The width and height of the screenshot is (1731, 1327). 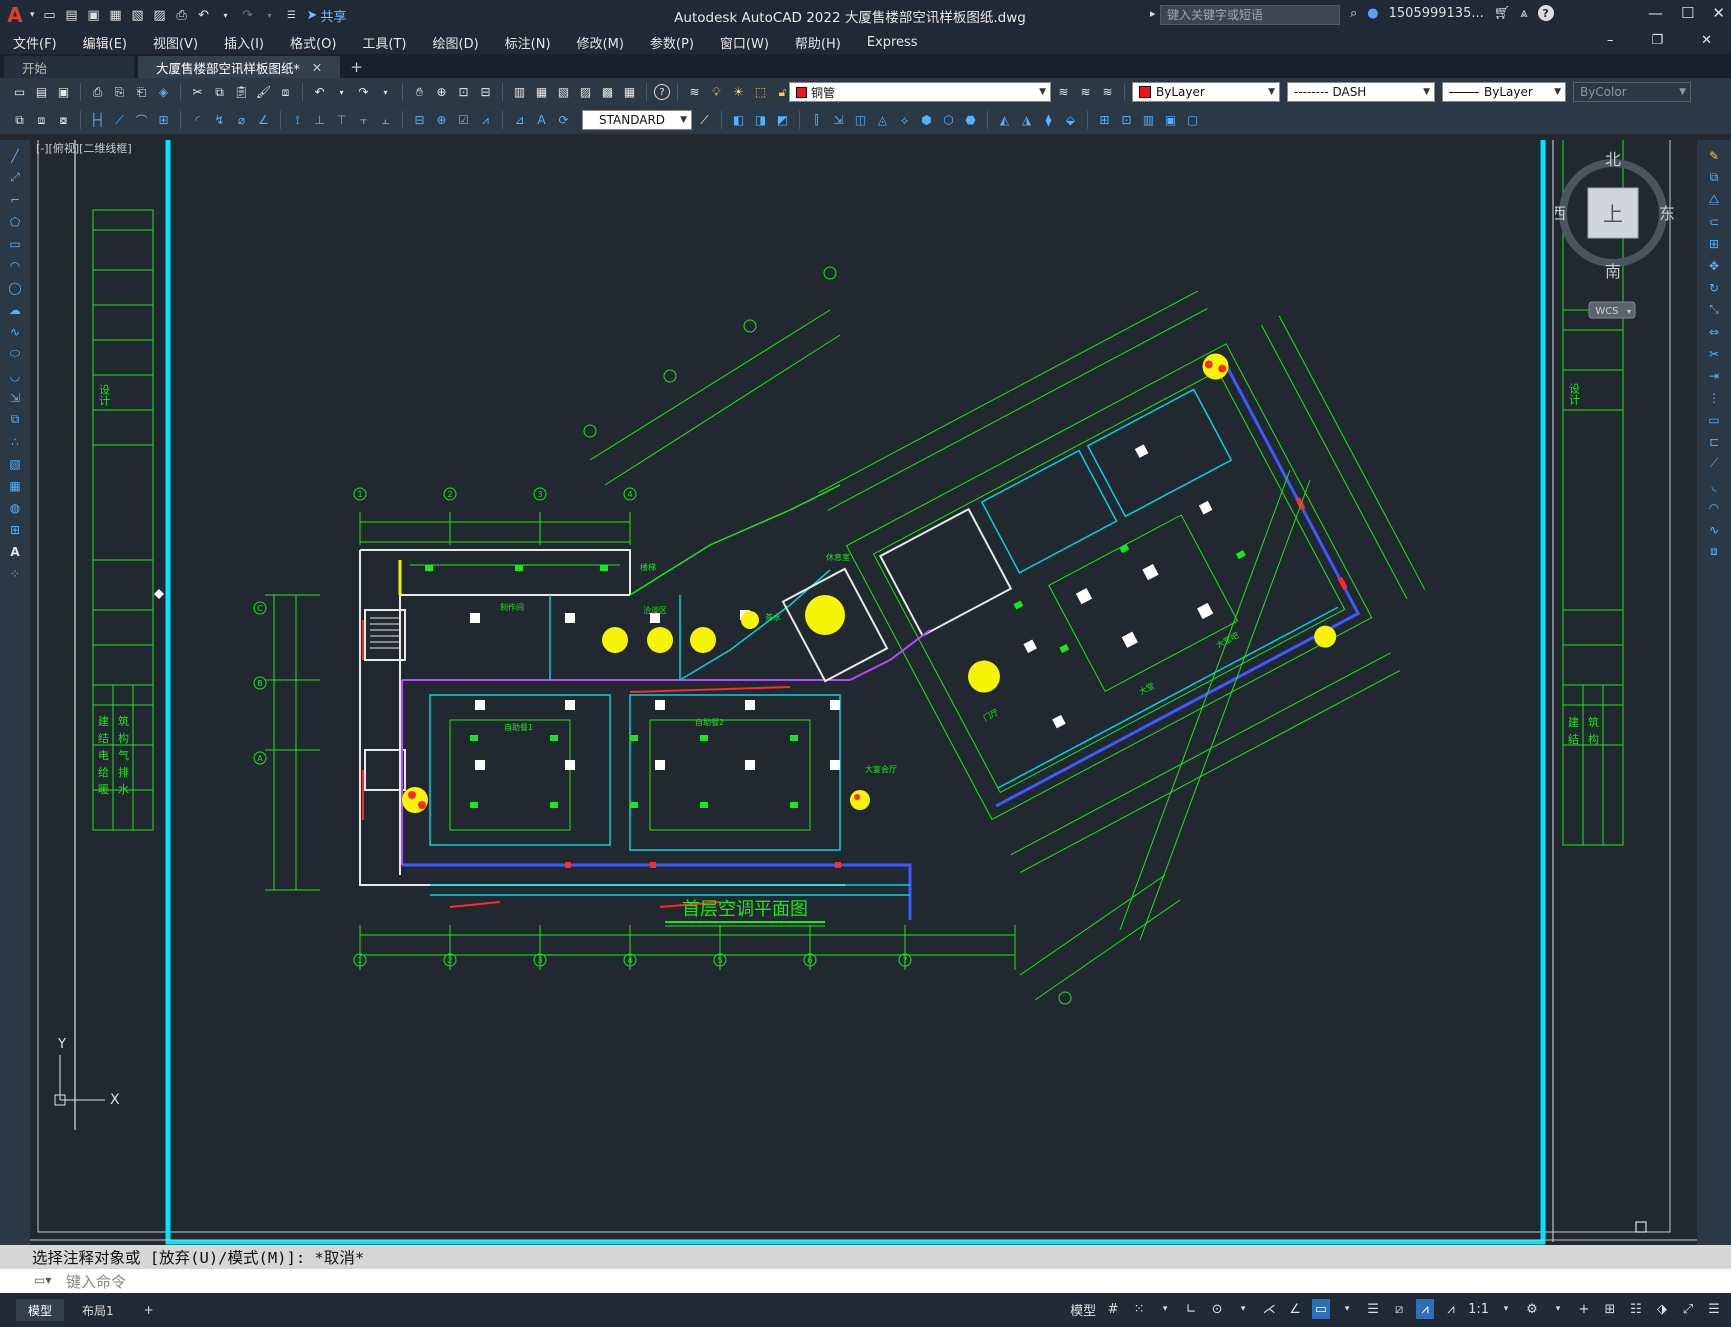 What do you see at coordinates (704, 120) in the screenshot?
I see `dim-style-icon: ⟋` at bounding box center [704, 120].